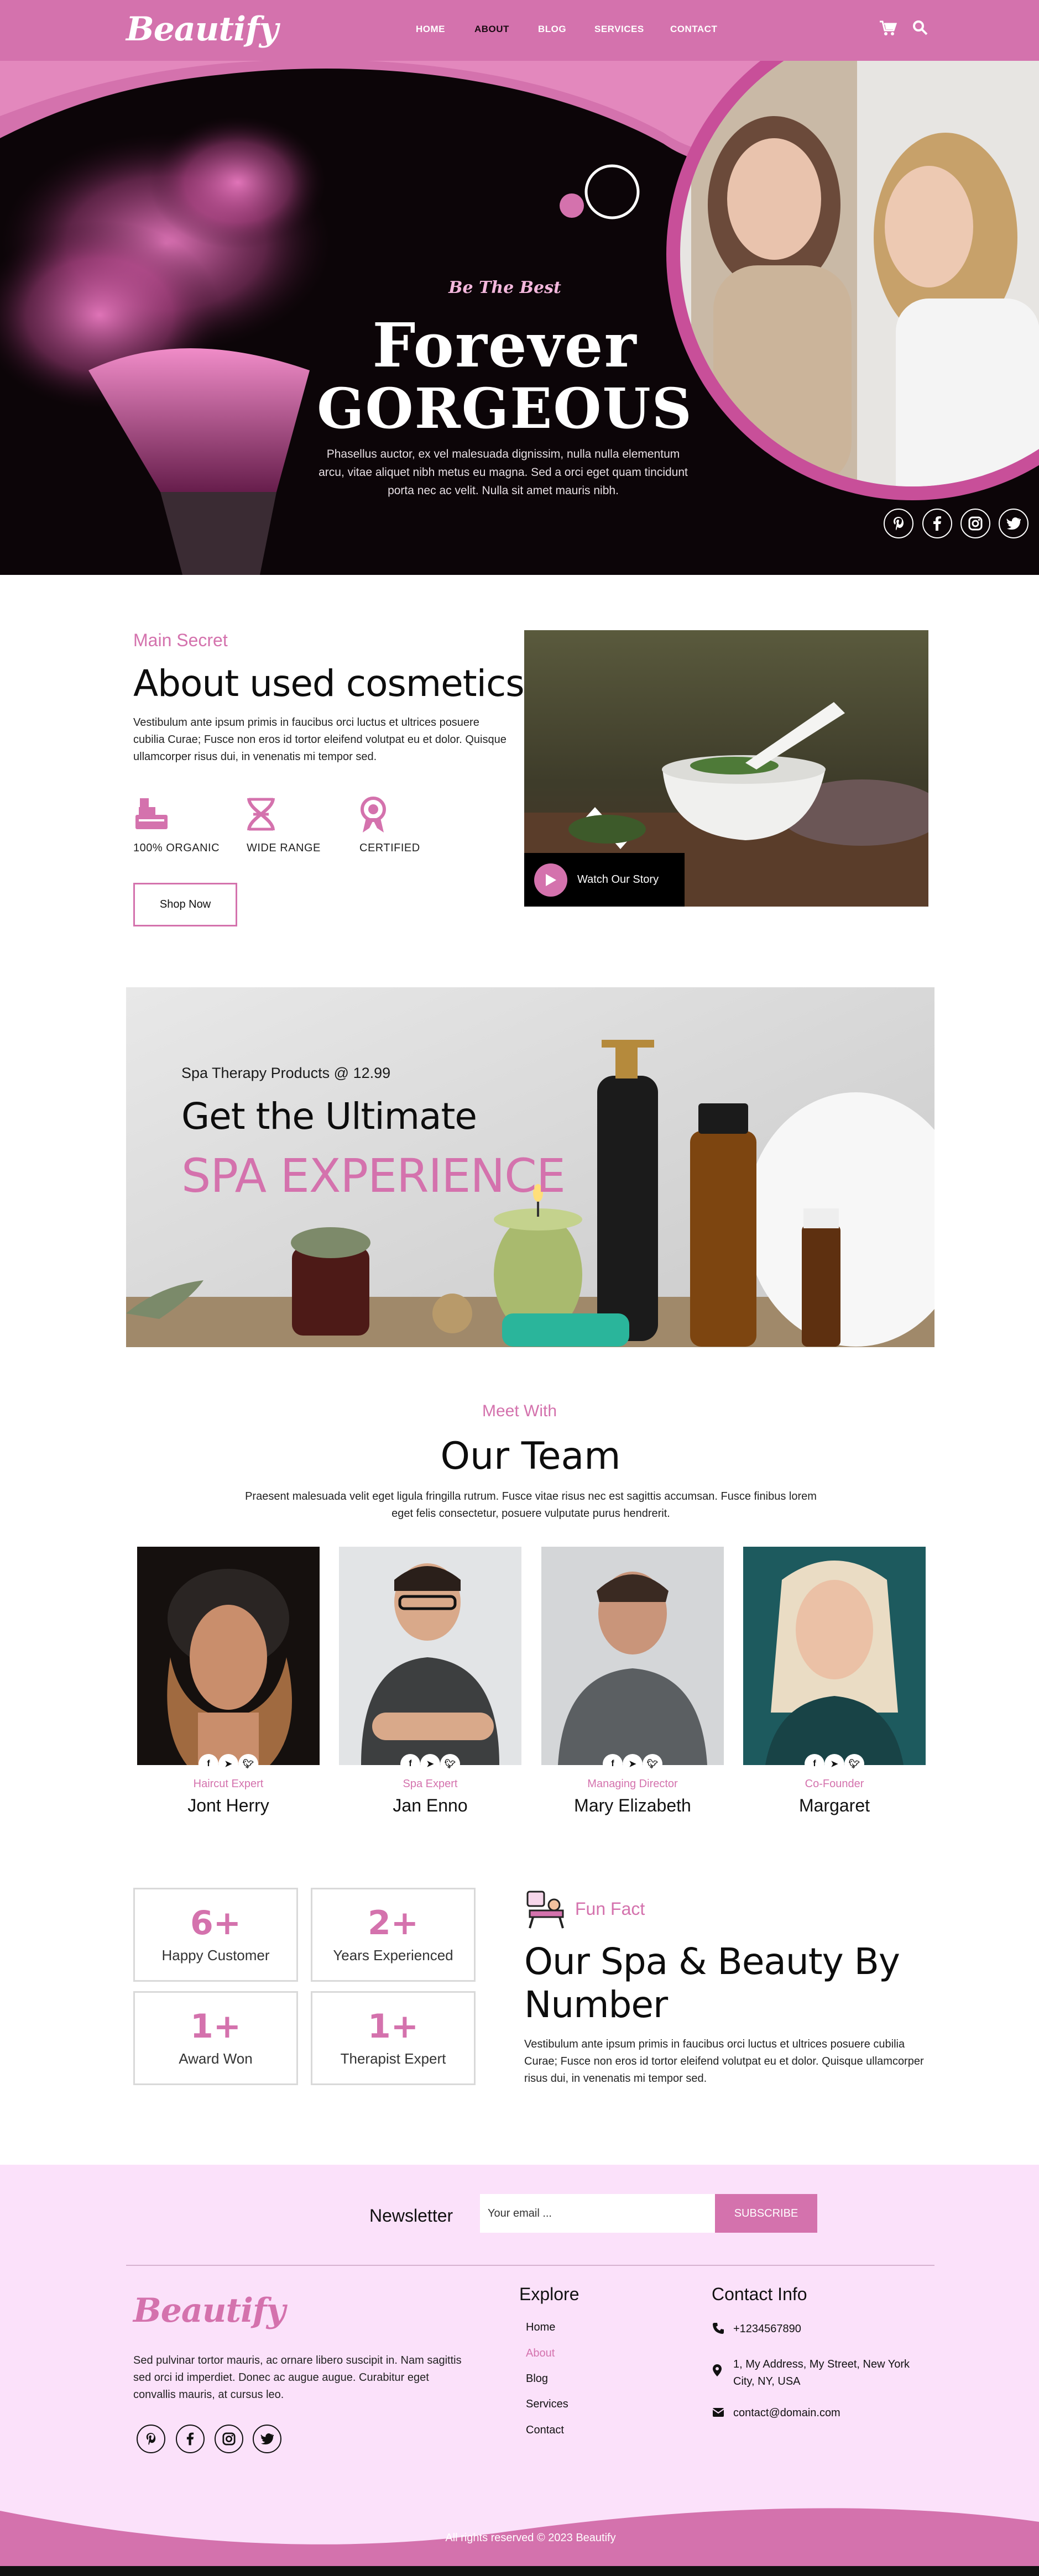 The image size is (1039, 2576). Describe the element at coordinates (329, 683) in the screenshot. I see `about-title: About used cosmetics` at that location.